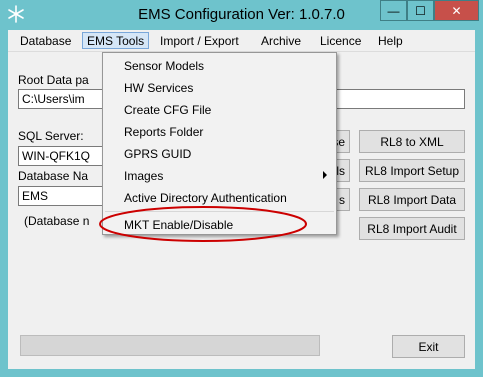 The height and width of the screenshot is (377, 483). What do you see at coordinates (241, 15) in the screenshot?
I see `title-bar: EMS Configuration Ver: 1.0.7.0 — ☐ ✕` at bounding box center [241, 15].